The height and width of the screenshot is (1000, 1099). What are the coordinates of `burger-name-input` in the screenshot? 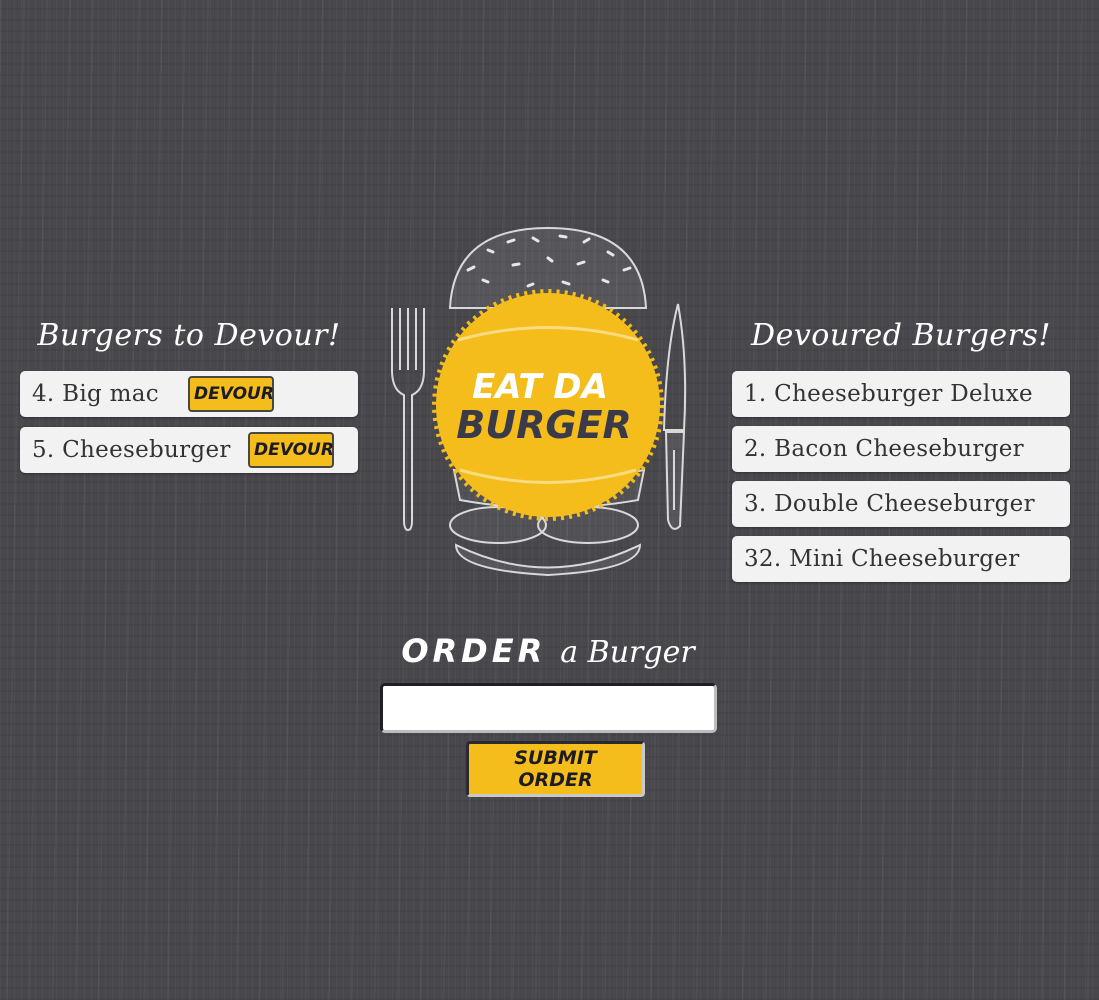 It's located at (548, 708).